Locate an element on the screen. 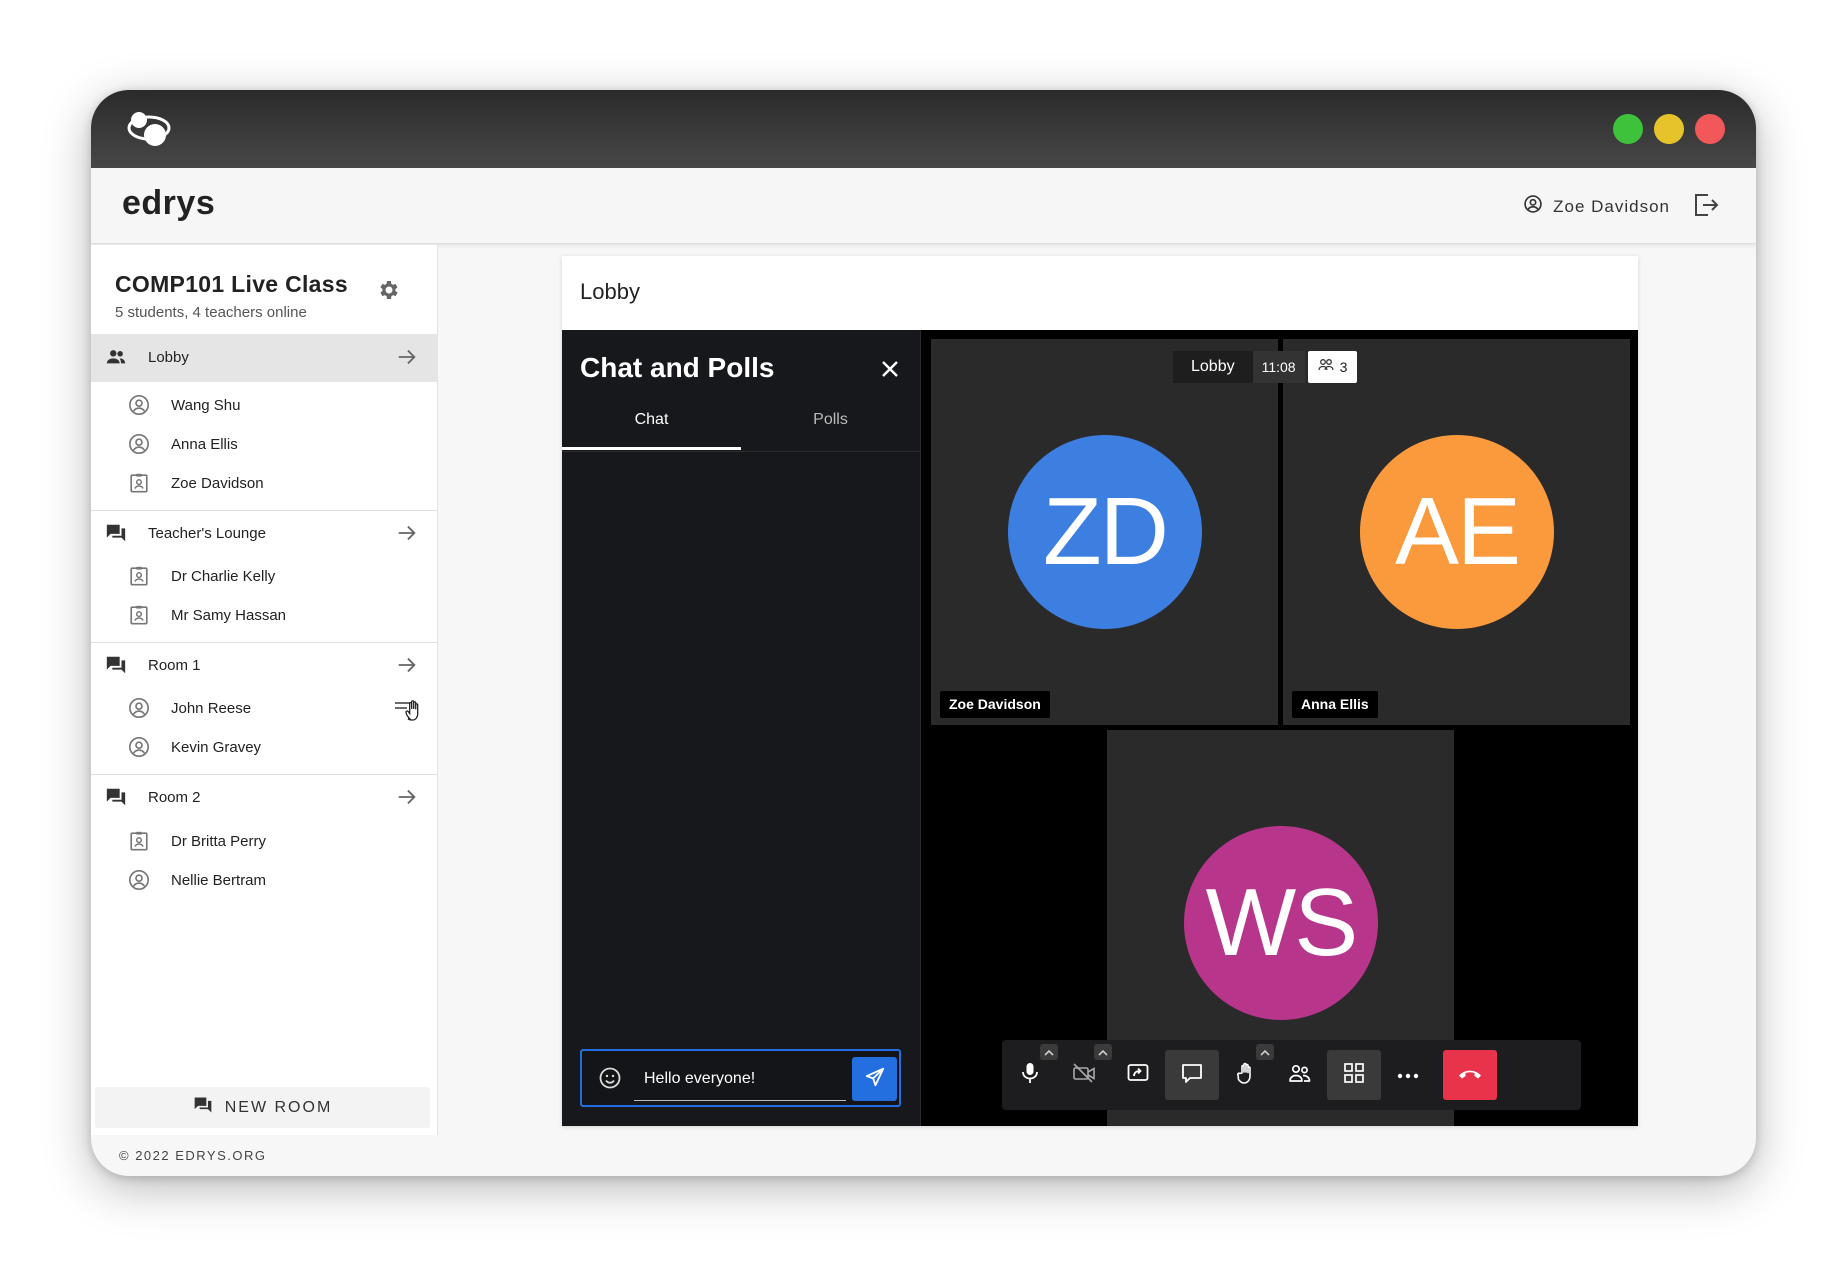 The image size is (1838, 1262). participants-button is located at coordinates (1300, 1075).